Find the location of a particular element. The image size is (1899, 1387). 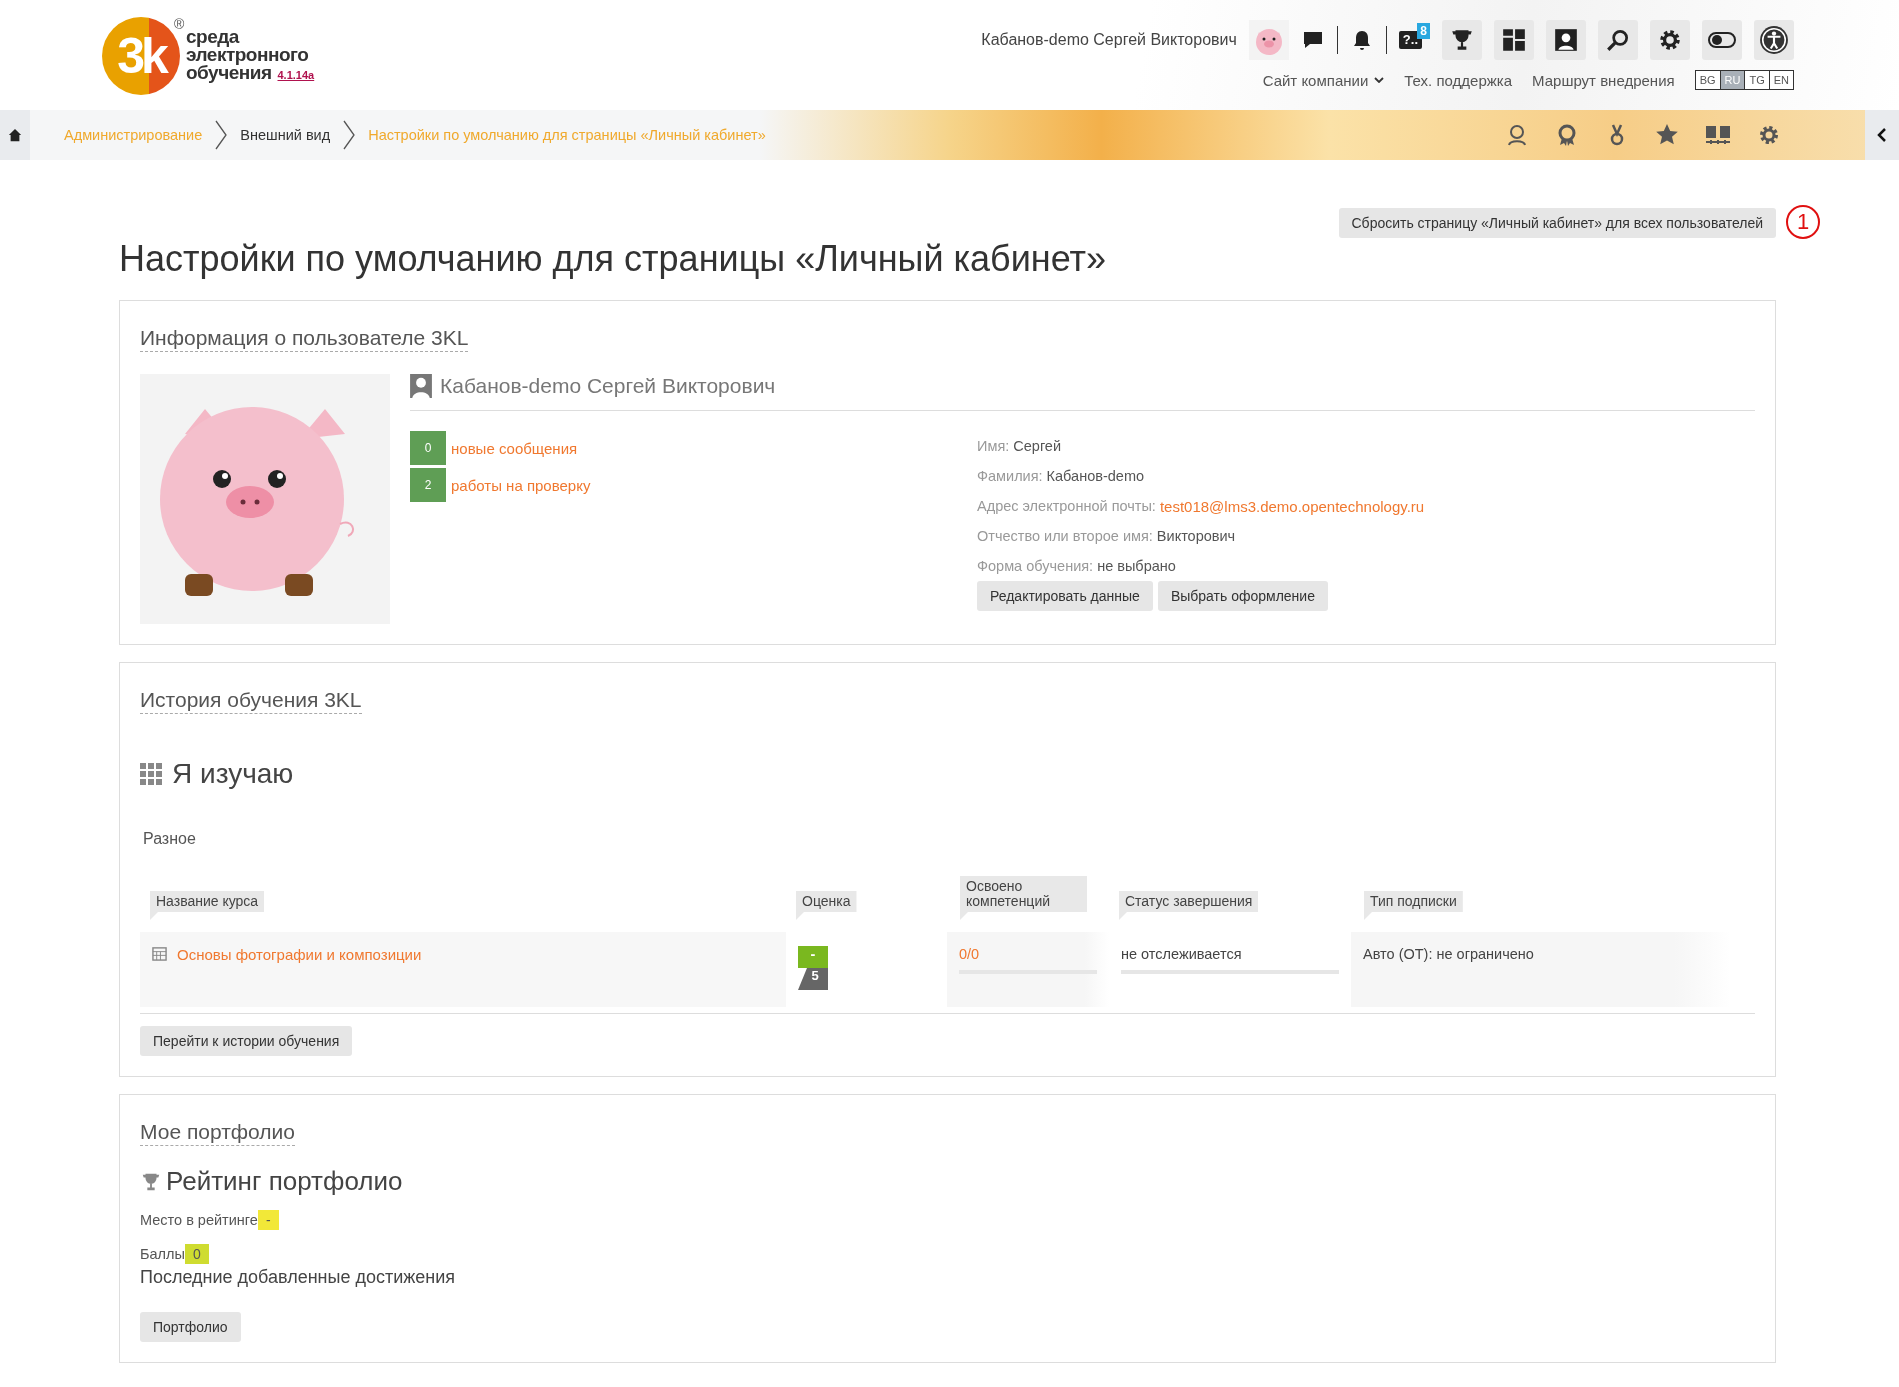

accessibility-icon is located at coordinates (1774, 40).